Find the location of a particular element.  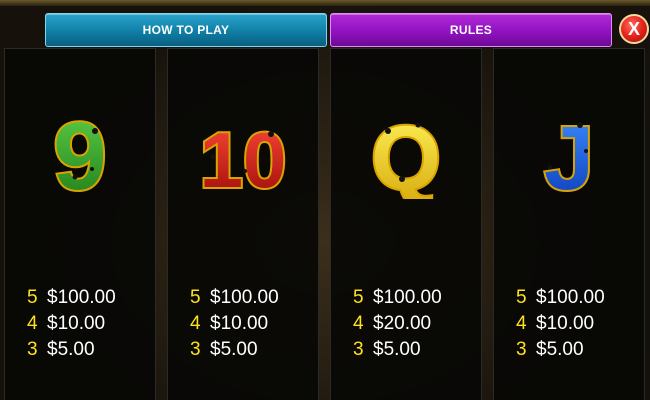

payout-row: 4 $20.00 is located at coordinates (397, 324).